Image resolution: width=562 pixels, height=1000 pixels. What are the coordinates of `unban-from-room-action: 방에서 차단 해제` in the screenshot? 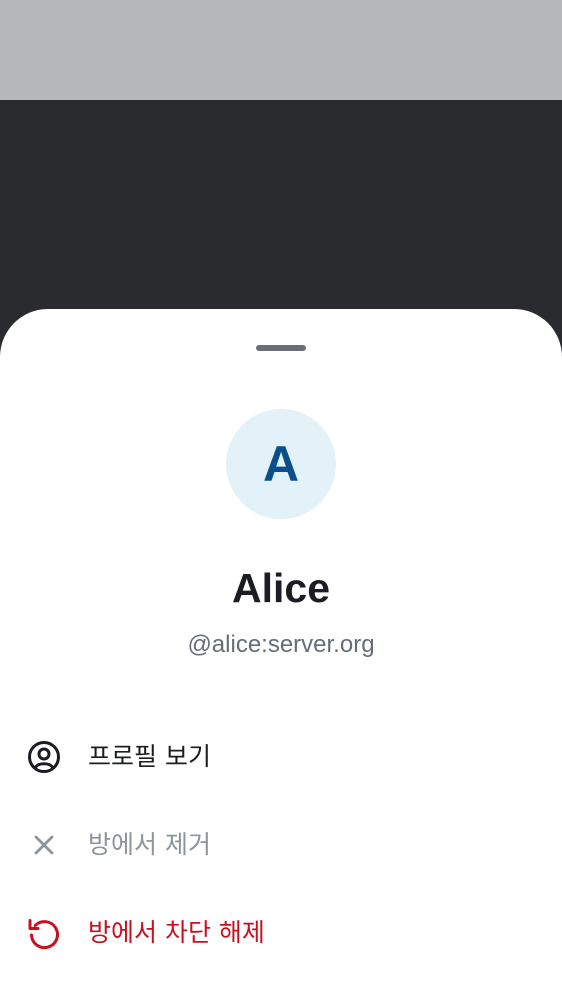 It's located at (281, 933).